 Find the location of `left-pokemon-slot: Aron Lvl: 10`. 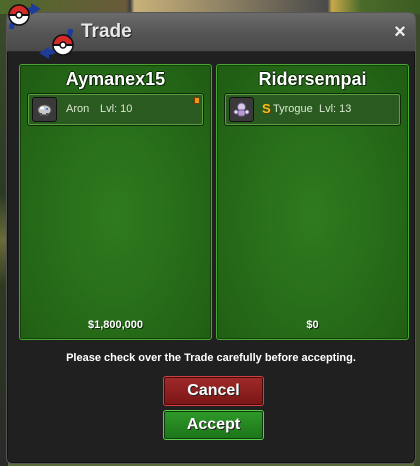

left-pokemon-slot: Aron Lvl: 10 is located at coordinates (115, 109).